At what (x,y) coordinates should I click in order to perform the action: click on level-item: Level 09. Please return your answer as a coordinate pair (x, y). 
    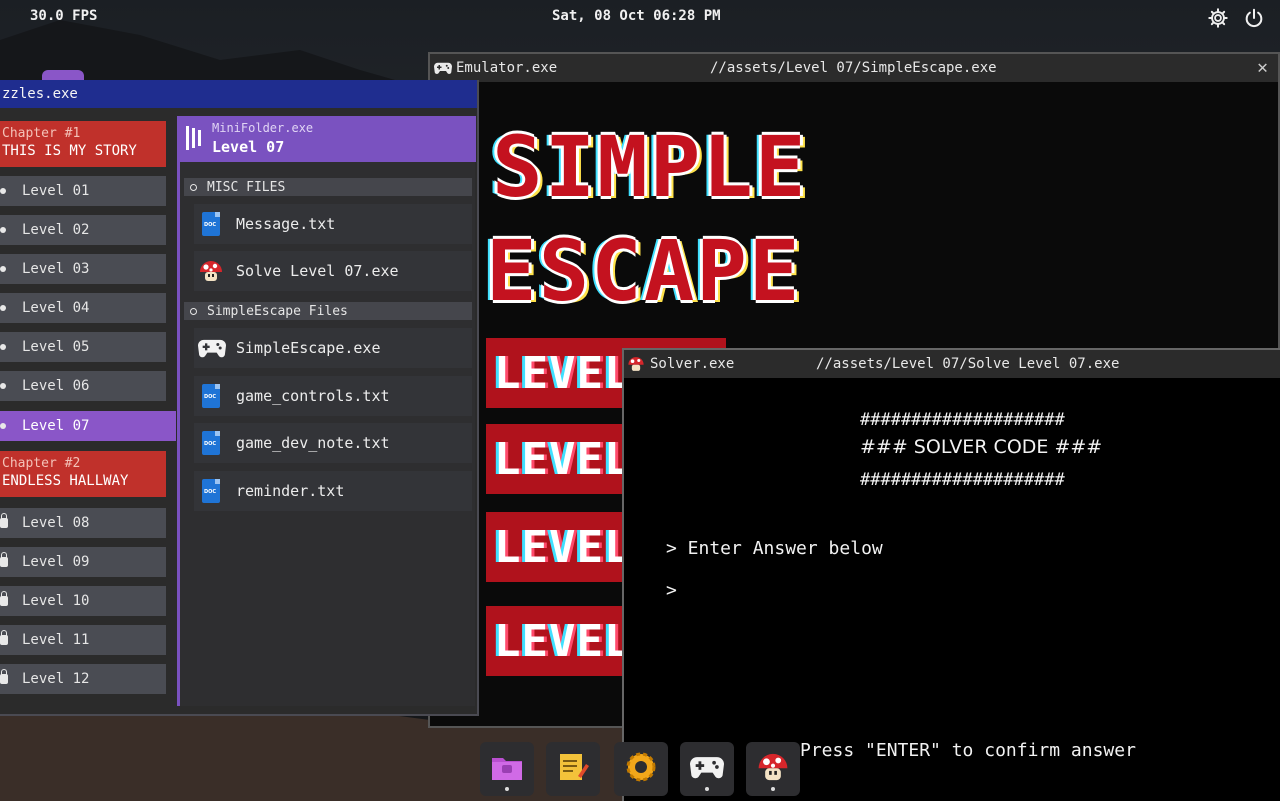
    Looking at the image, I should click on (83, 562).